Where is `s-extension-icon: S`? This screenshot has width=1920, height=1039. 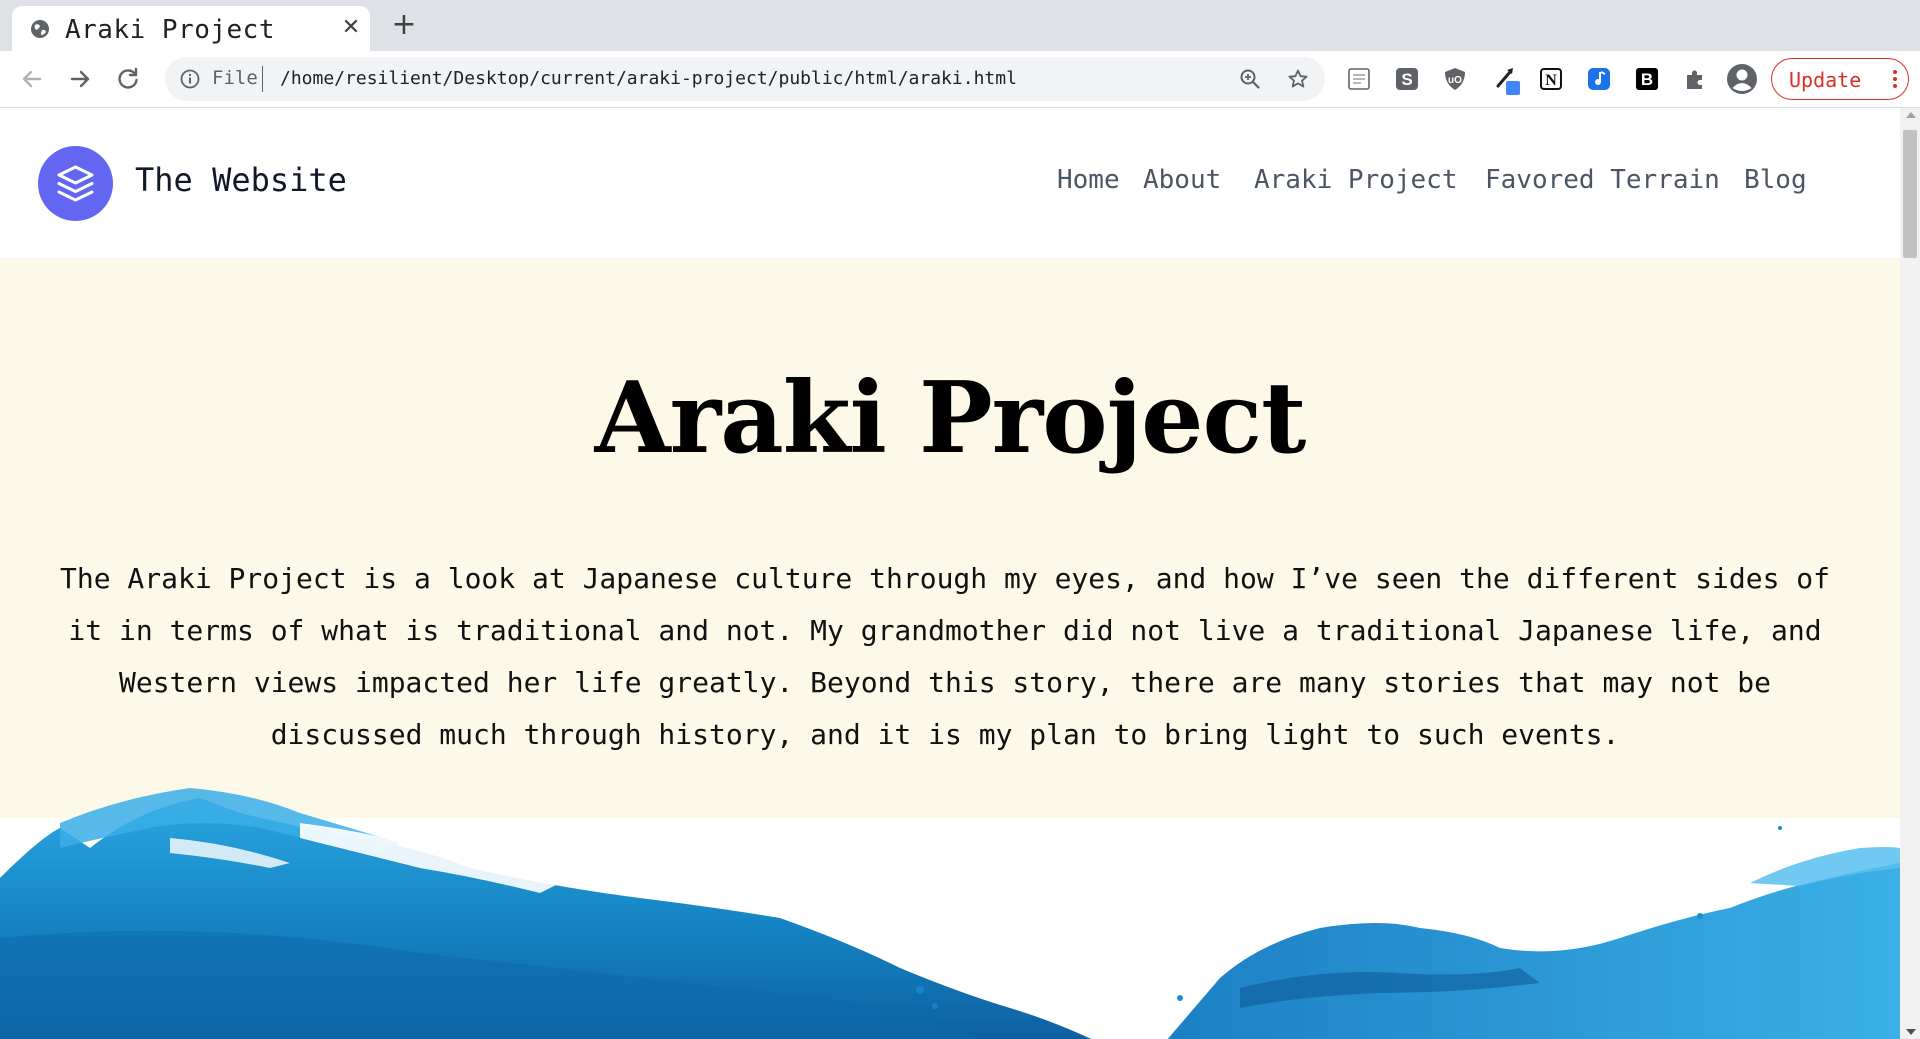 s-extension-icon: S is located at coordinates (1407, 79).